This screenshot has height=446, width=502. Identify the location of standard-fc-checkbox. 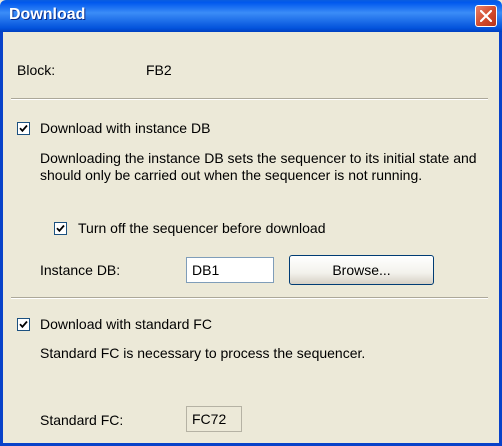
(23, 324).